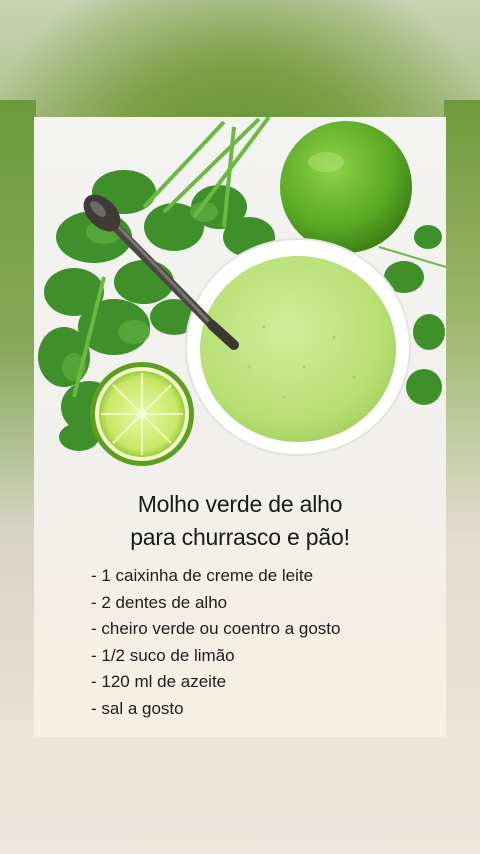 This screenshot has height=854, width=480. What do you see at coordinates (163, 655) in the screenshot?
I see `ingredient-item: - 1/2 suco de limão` at bounding box center [163, 655].